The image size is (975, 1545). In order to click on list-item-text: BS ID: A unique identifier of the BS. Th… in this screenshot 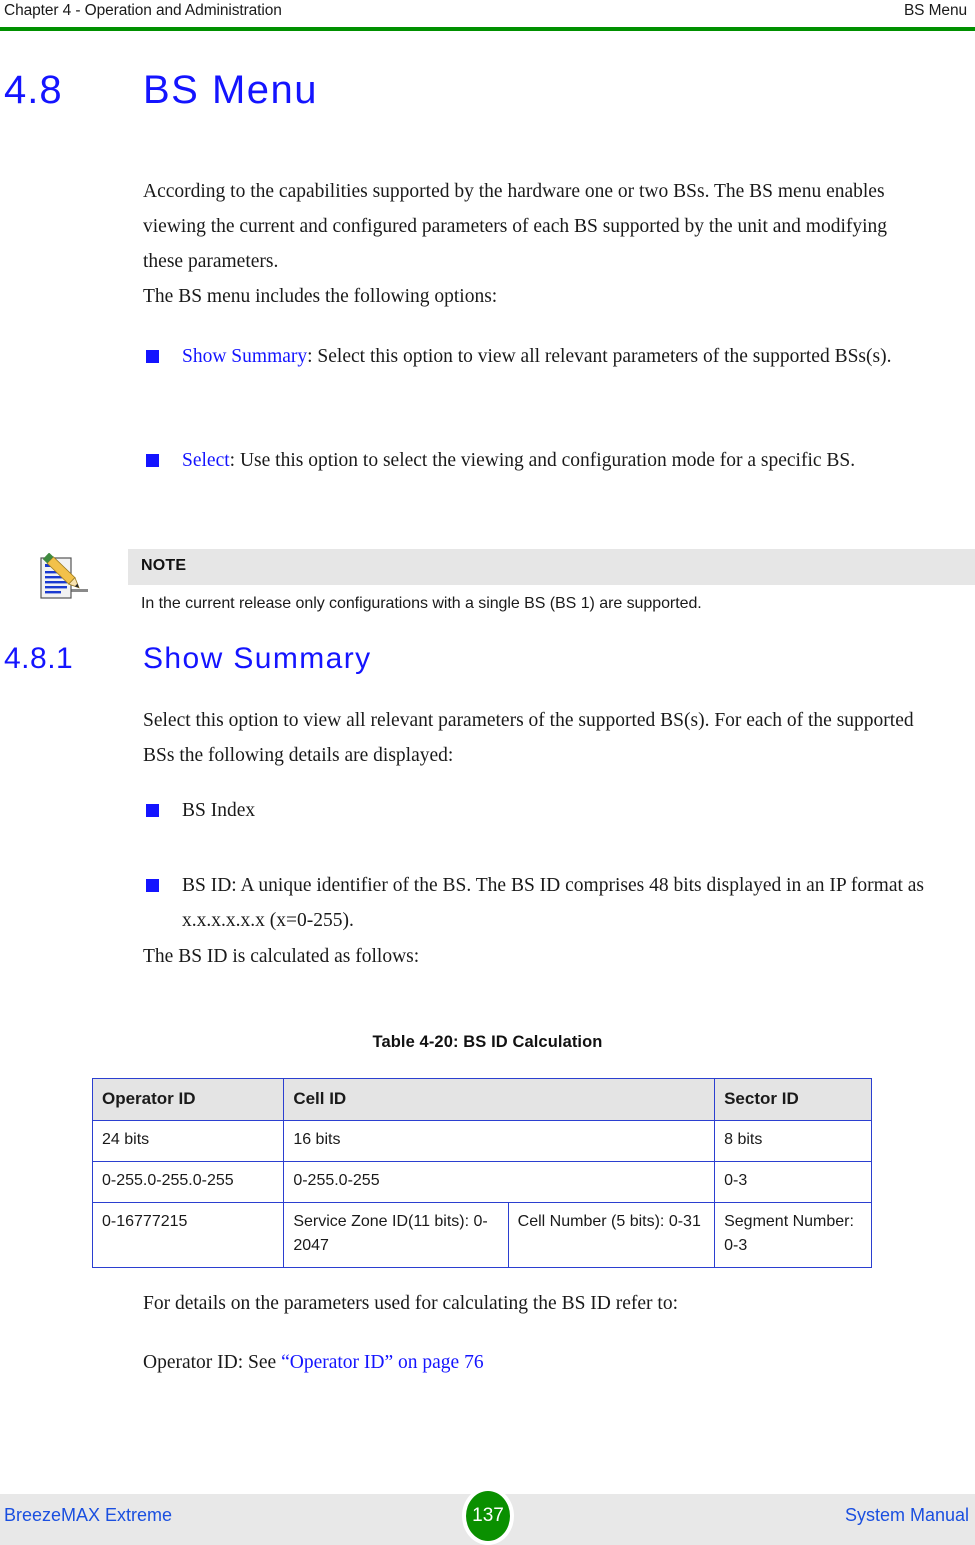, I will do `click(553, 903)`.